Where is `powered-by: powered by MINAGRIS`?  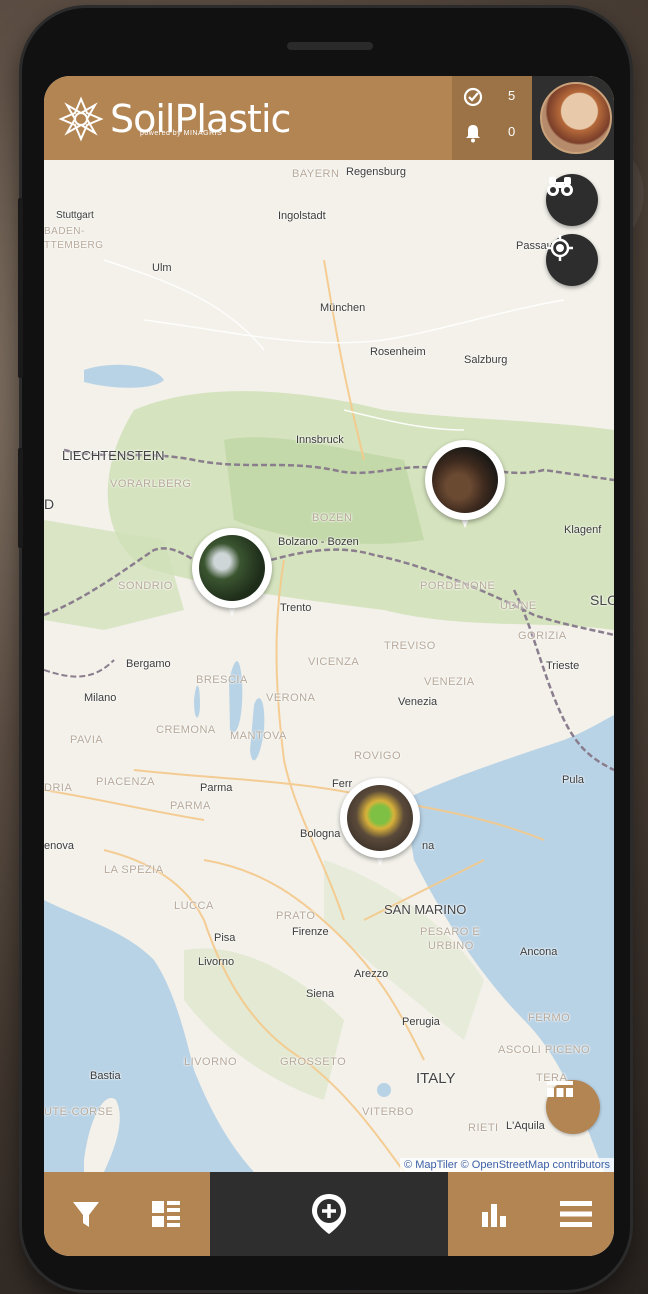
powered-by: powered by MINAGRIS is located at coordinates (181, 133).